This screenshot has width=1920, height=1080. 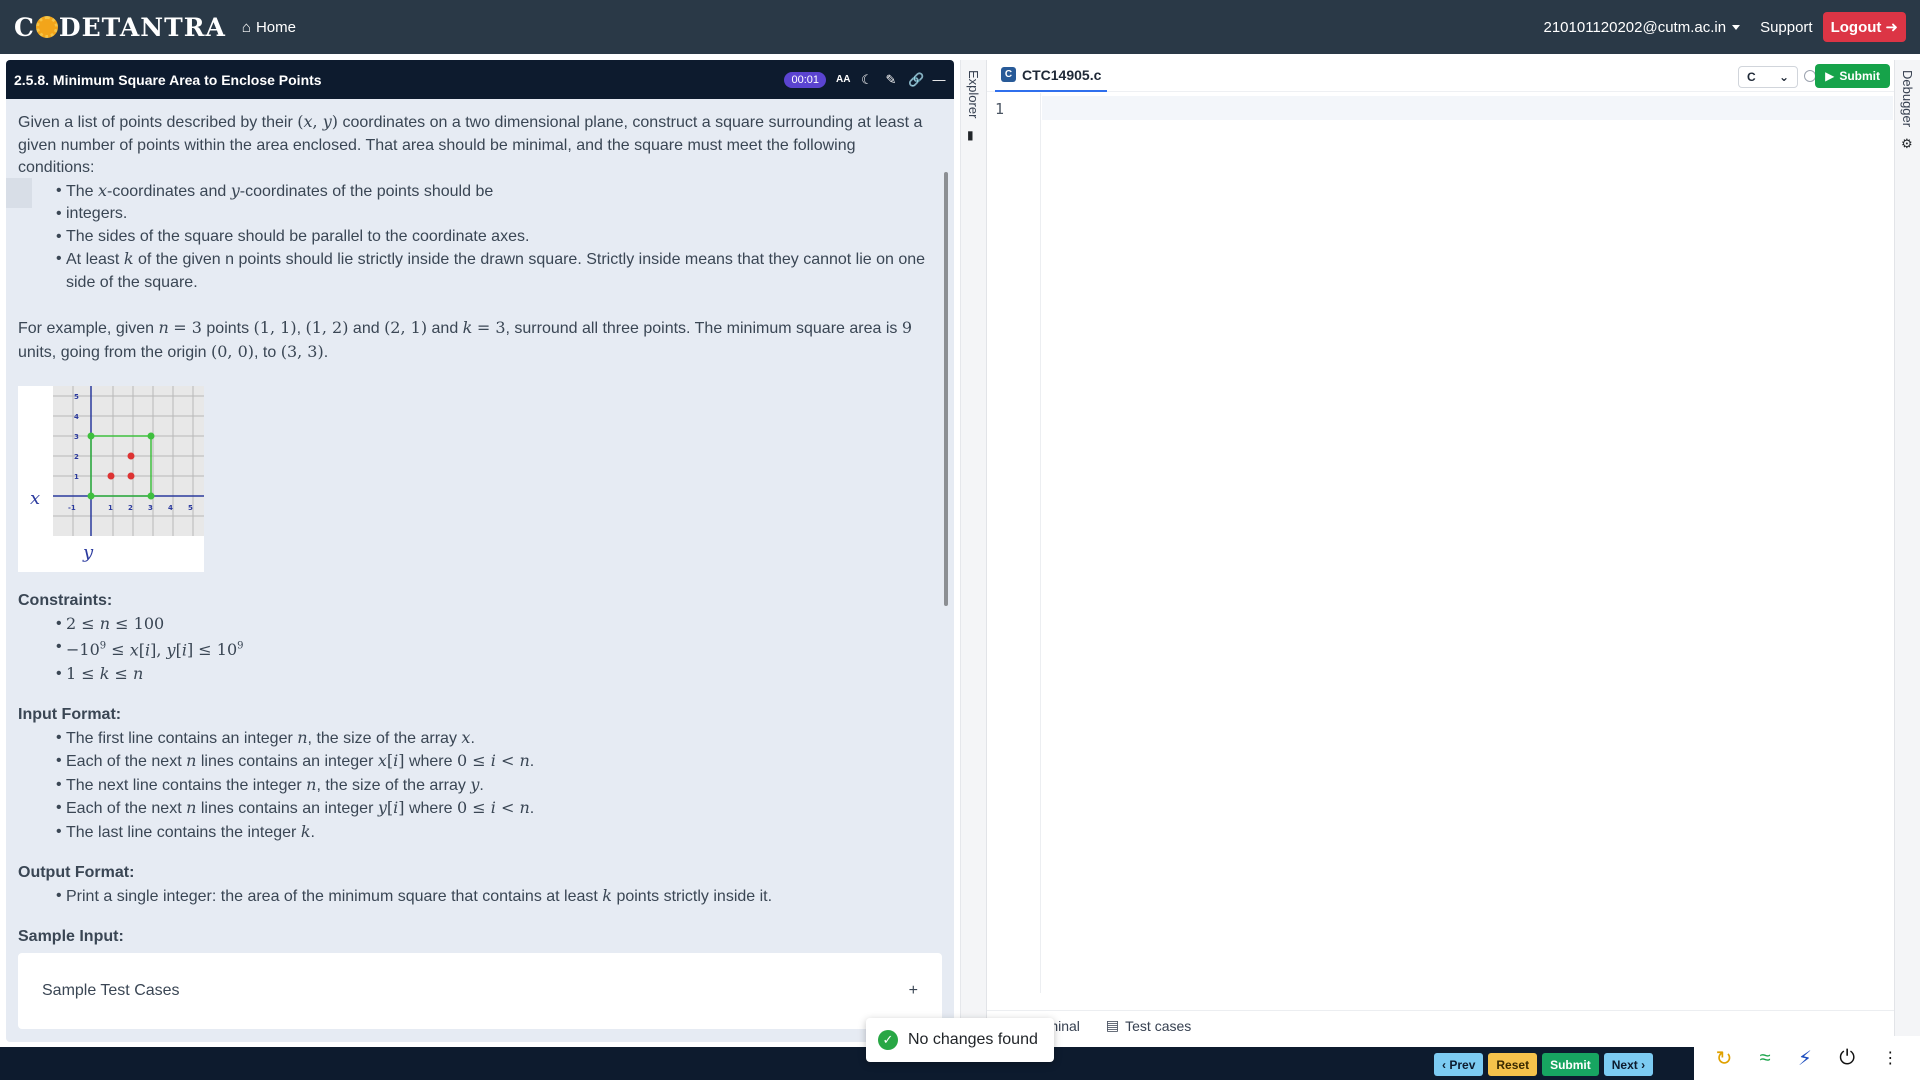 What do you see at coordinates (492, 833) in the screenshot?
I see `list-item: The last line contains the integer k.` at bounding box center [492, 833].